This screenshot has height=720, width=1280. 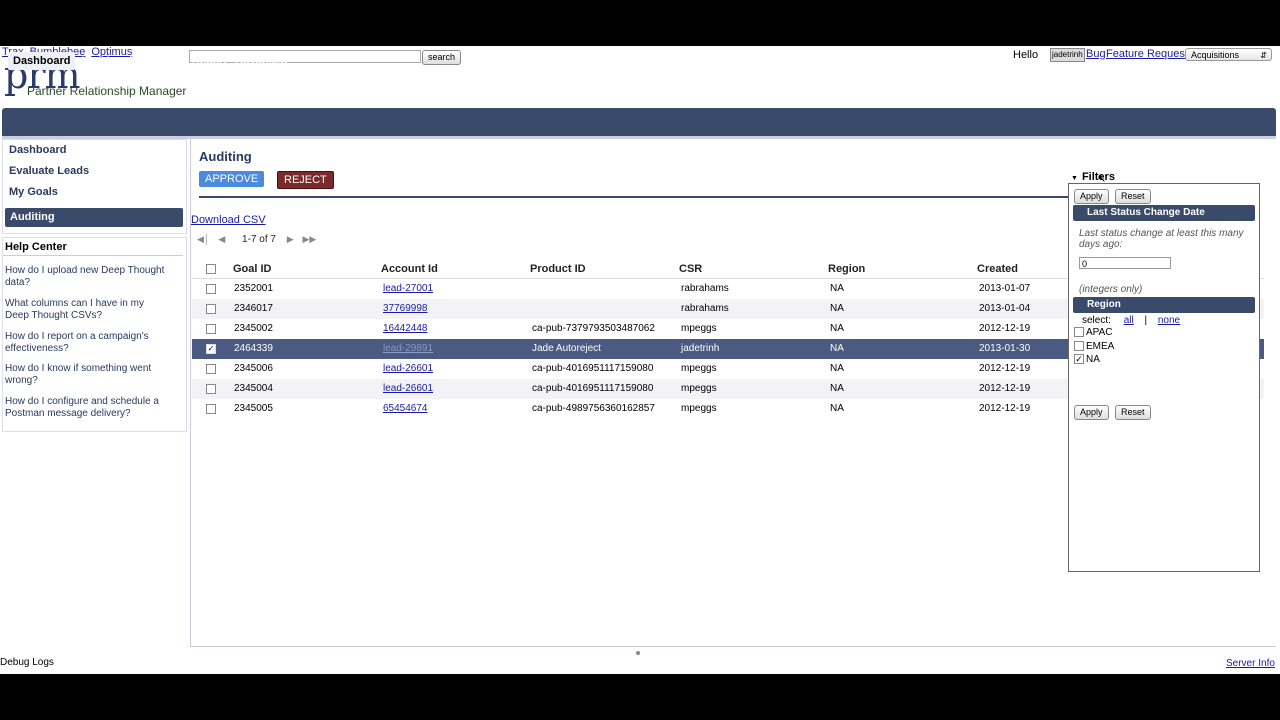 I want to click on apac-label: APAC, so click(x=1099, y=332).